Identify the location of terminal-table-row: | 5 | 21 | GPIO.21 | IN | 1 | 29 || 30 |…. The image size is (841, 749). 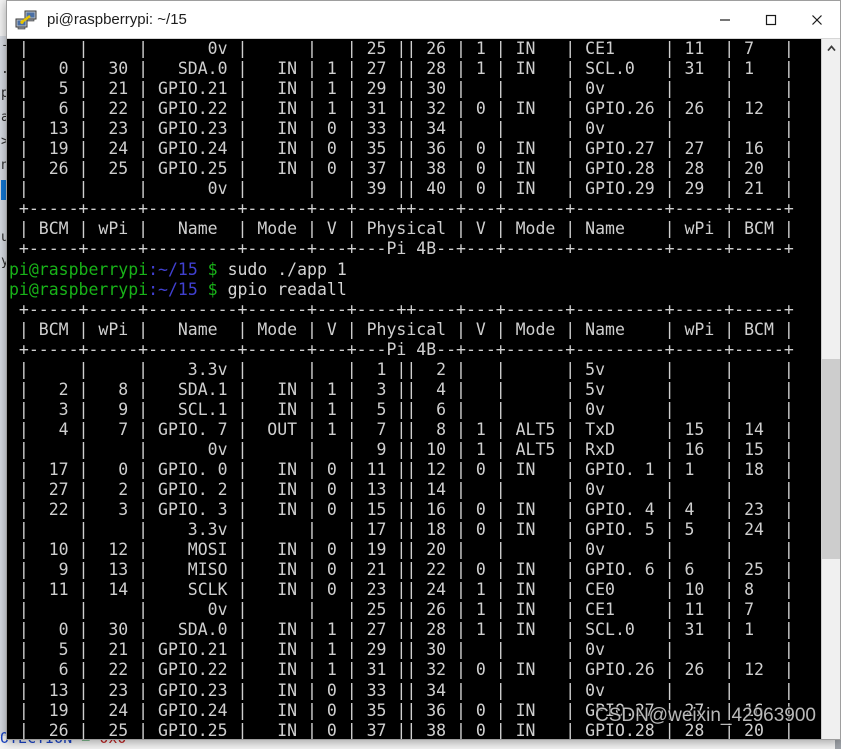
(401, 650).